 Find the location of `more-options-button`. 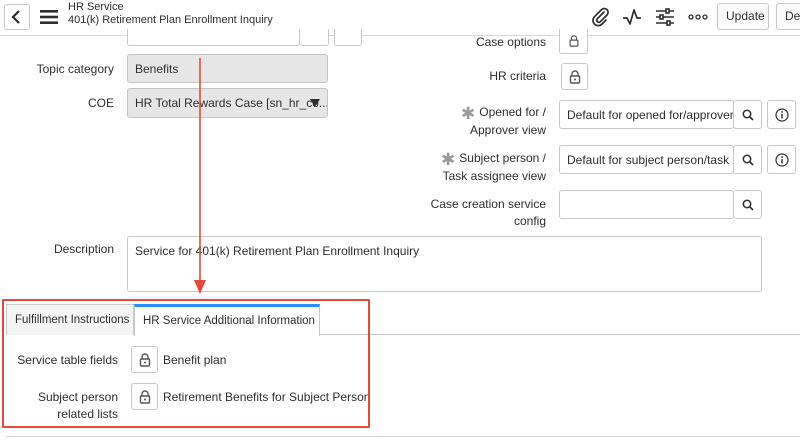

more-options-button is located at coordinates (698, 17).